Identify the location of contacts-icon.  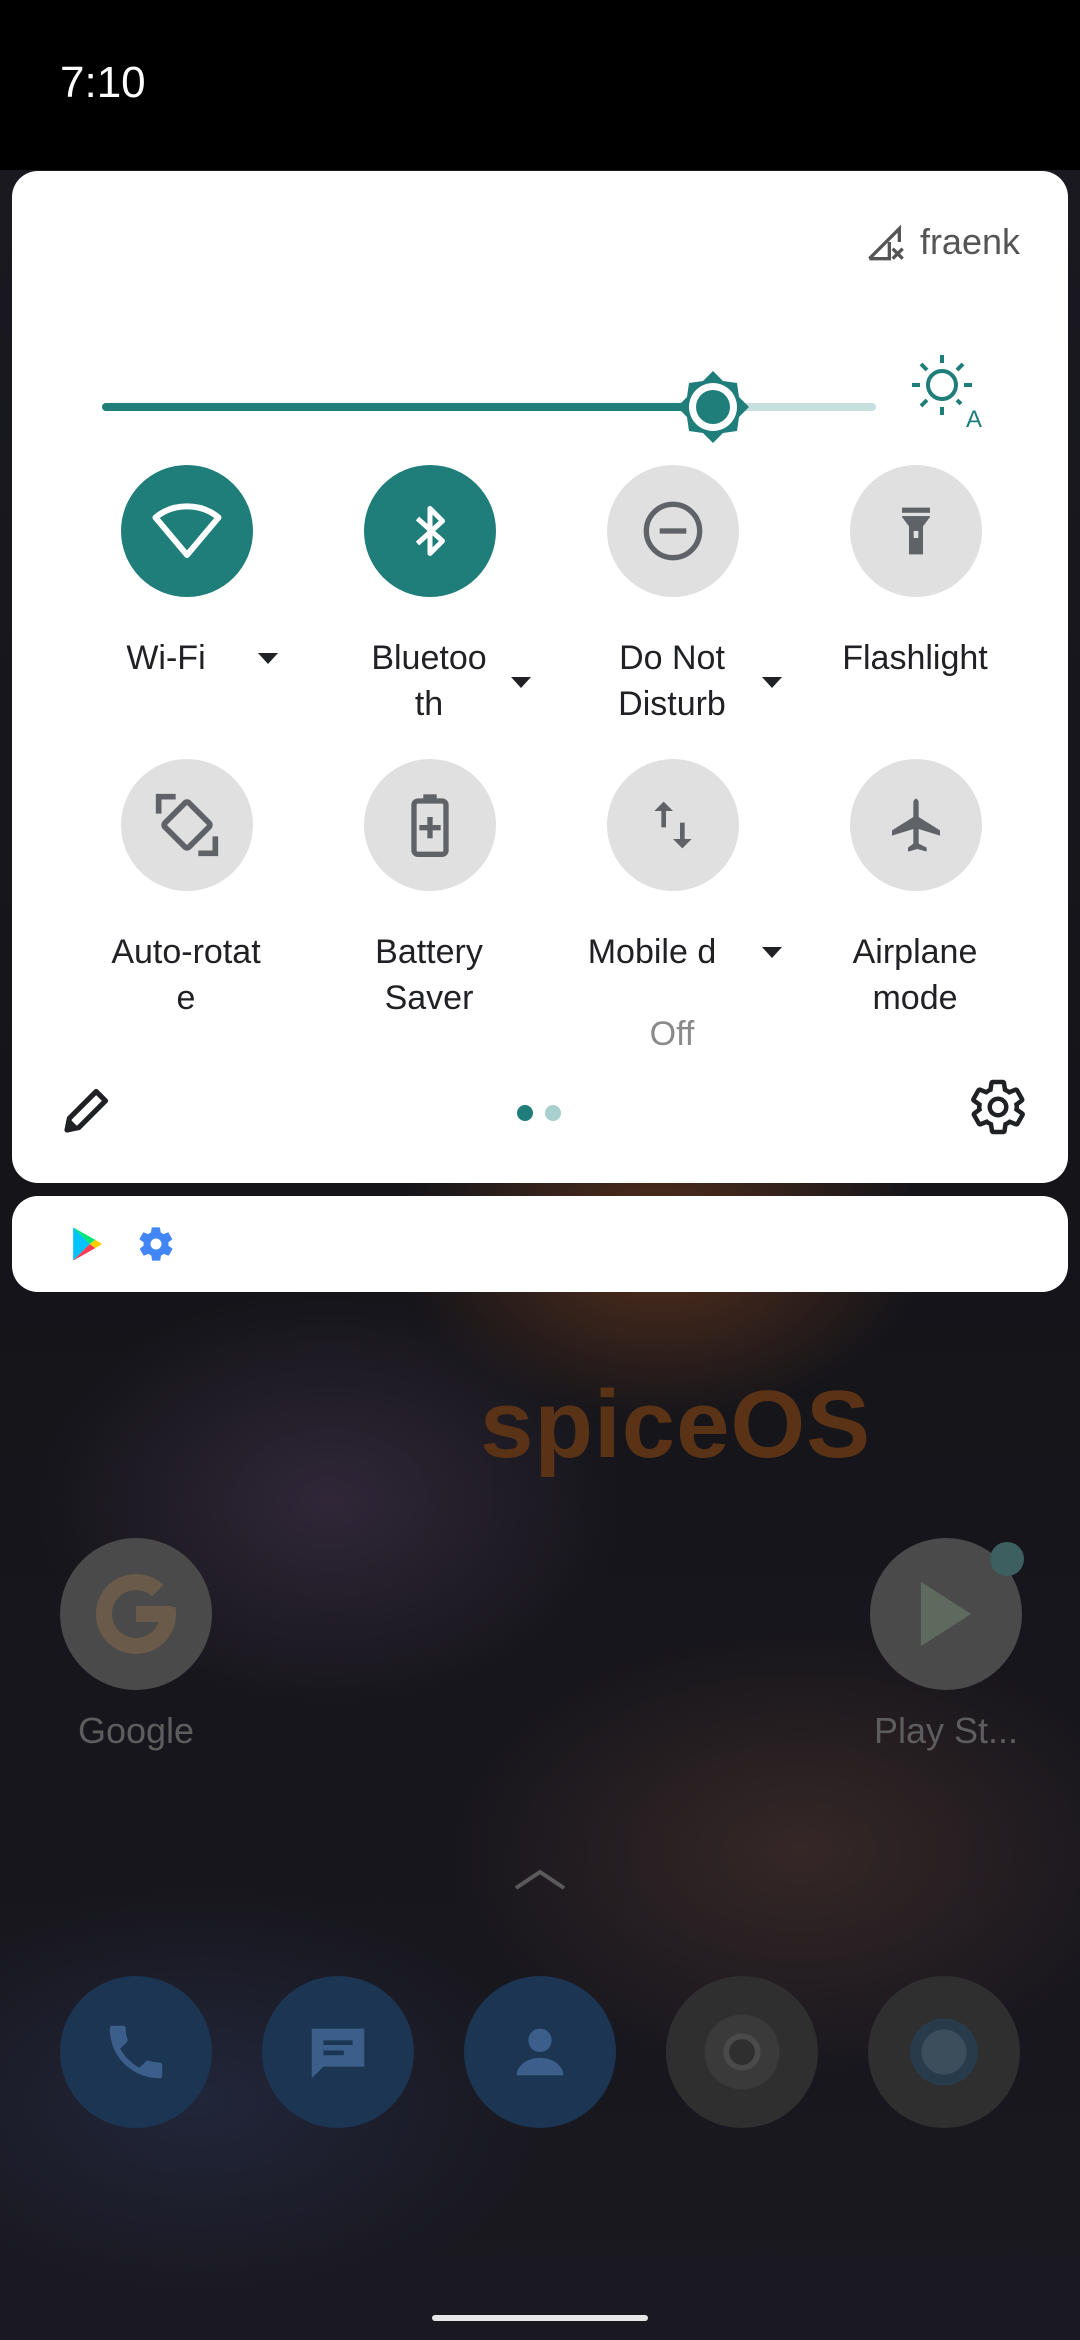
(540, 2052).